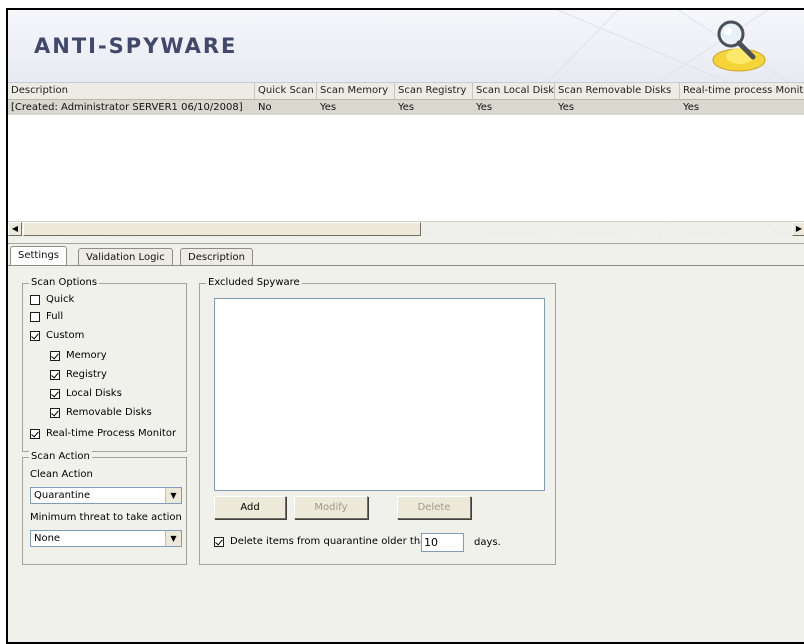  Describe the element at coordinates (35, 434) in the screenshot. I see `realtime-checkbox` at that location.